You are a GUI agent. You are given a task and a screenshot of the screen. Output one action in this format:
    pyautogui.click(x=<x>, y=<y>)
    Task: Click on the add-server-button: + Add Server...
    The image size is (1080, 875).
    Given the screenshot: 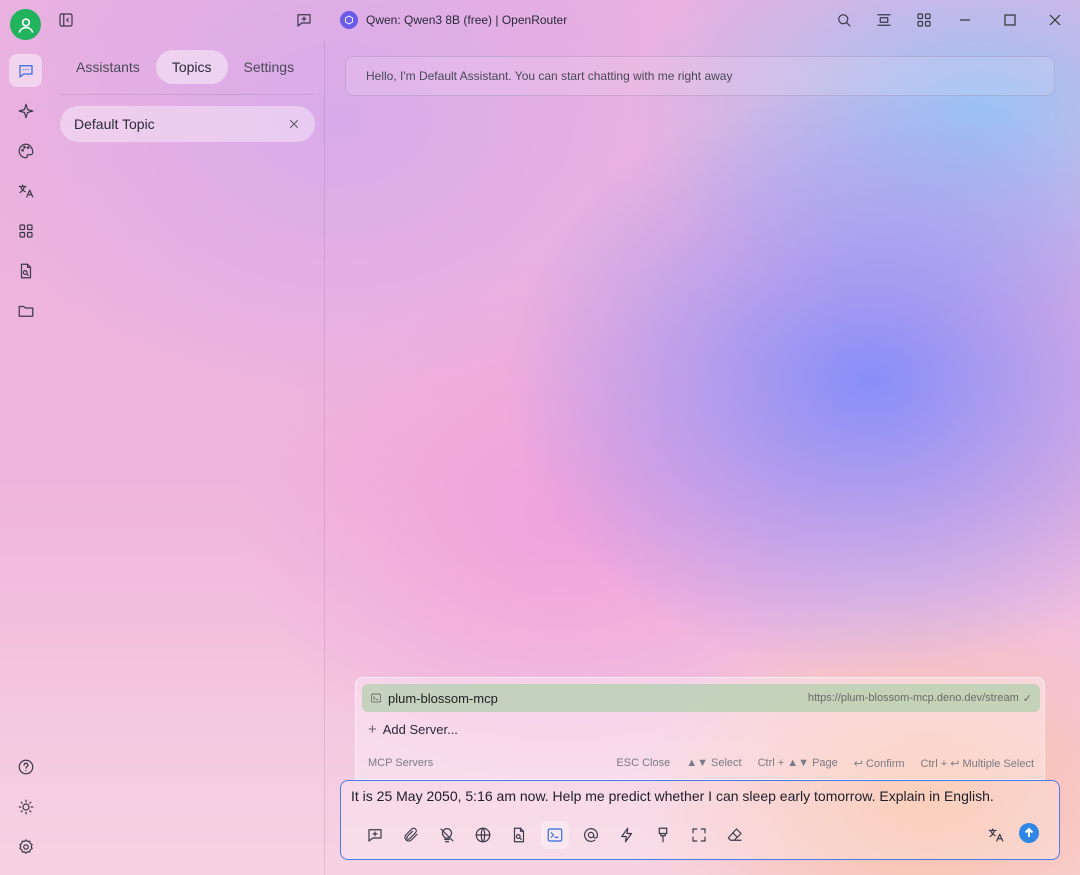 What is the action you would take?
    pyautogui.click(x=413, y=729)
    